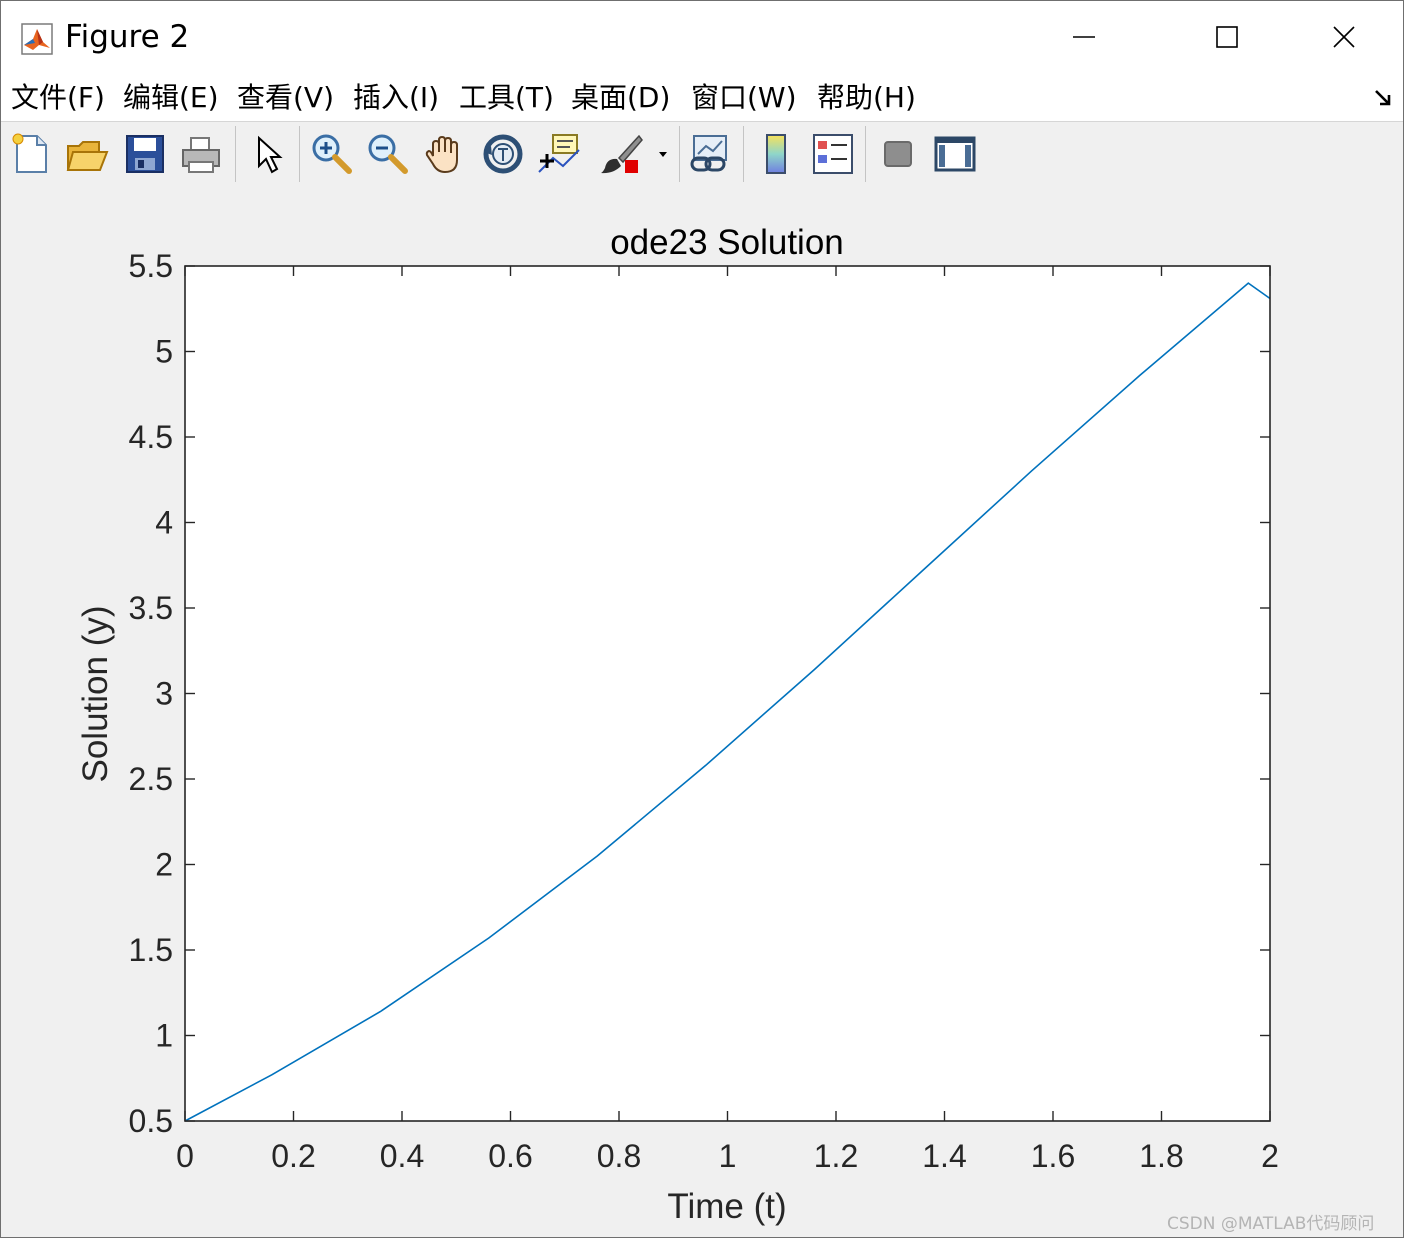 This screenshot has height=1238, width=1404. I want to click on y-tick-label: 4.5, so click(151, 437).